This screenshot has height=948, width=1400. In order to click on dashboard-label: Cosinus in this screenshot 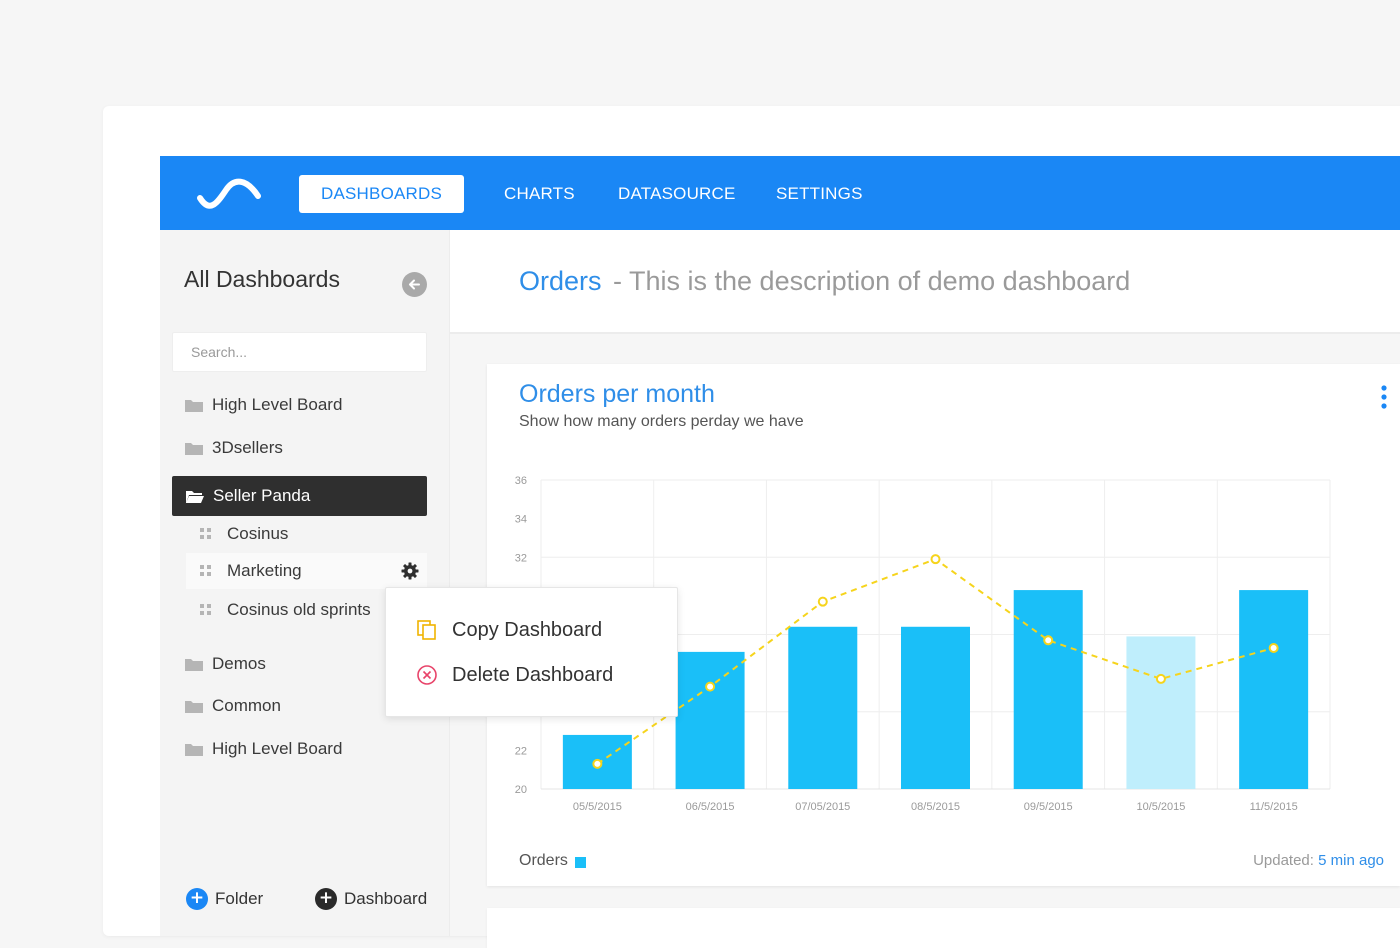, I will do `click(258, 533)`.